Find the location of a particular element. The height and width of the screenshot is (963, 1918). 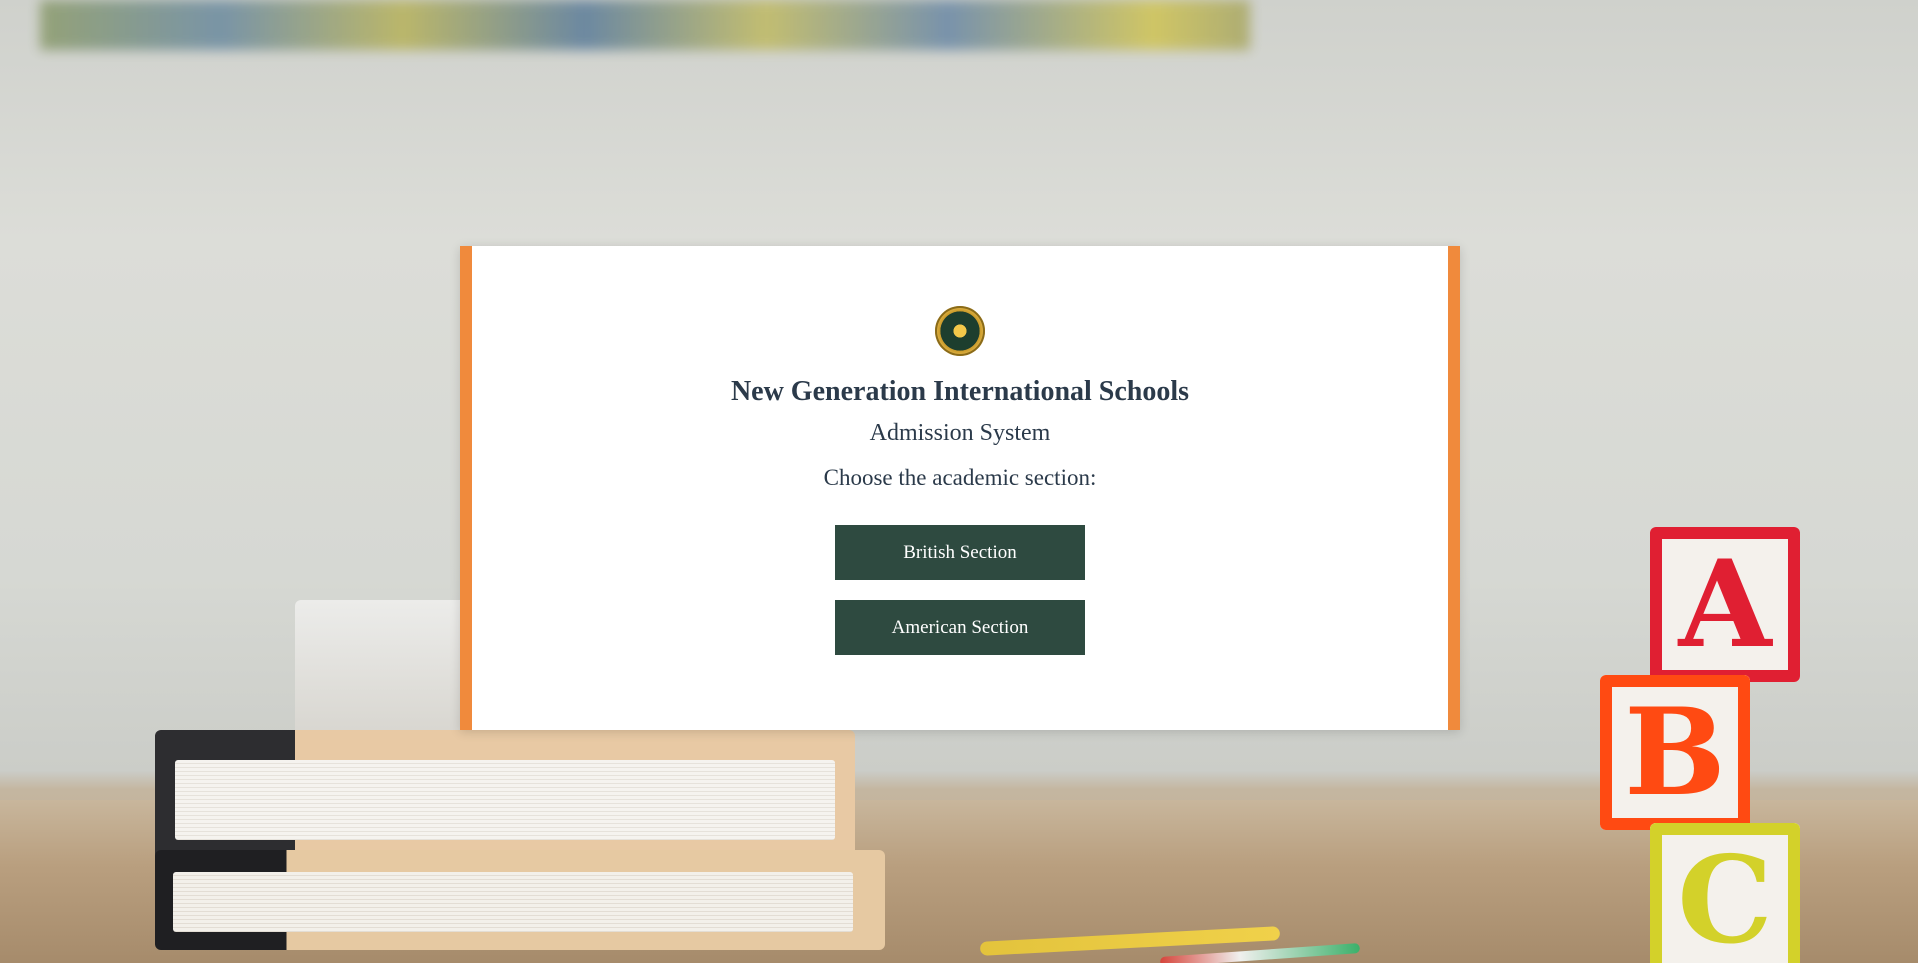

school-crest-icon is located at coordinates (960, 331).